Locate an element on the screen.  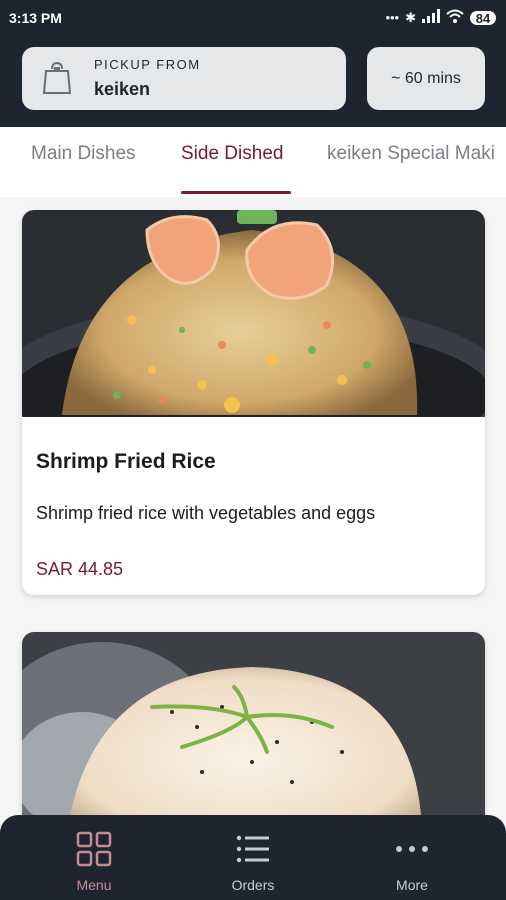
wifi-icon is located at coordinates (455, 18).